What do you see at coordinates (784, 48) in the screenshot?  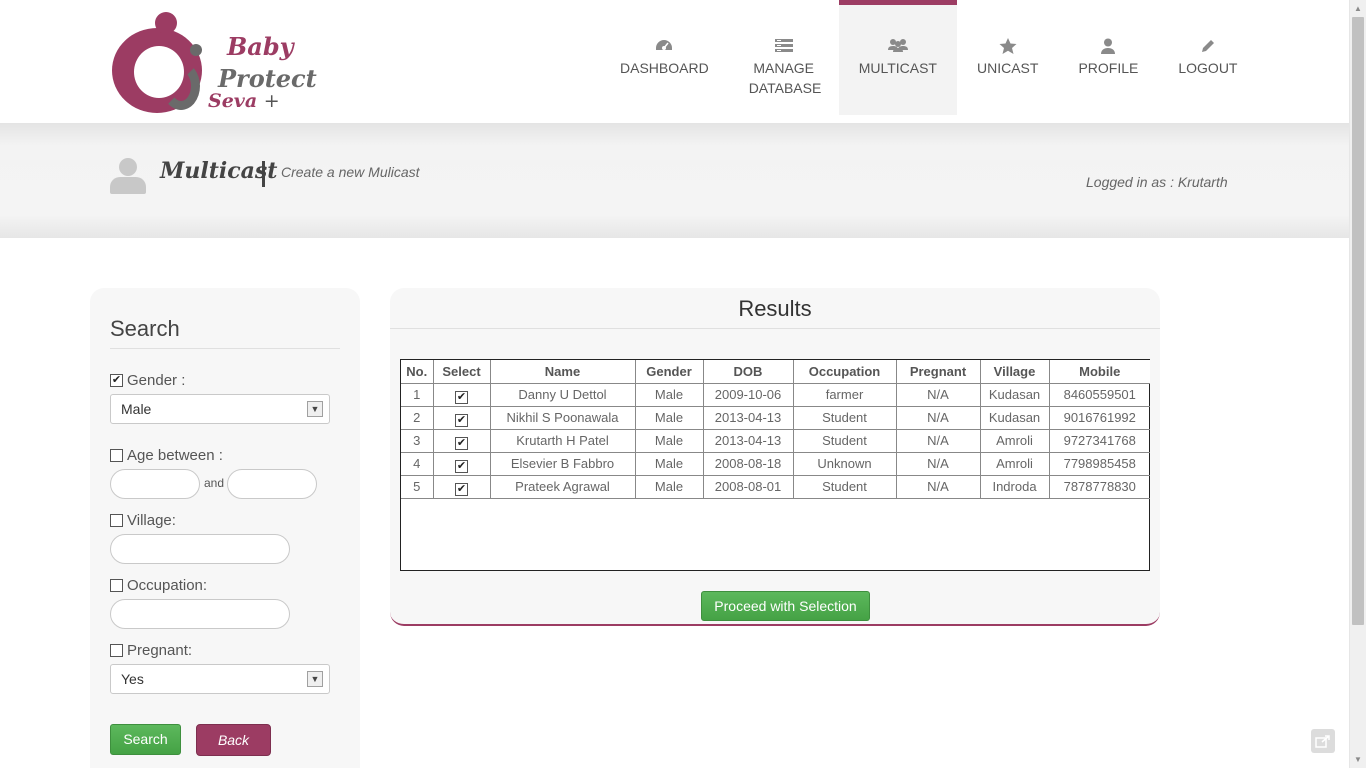 I see `database-icon` at bounding box center [784, 48].